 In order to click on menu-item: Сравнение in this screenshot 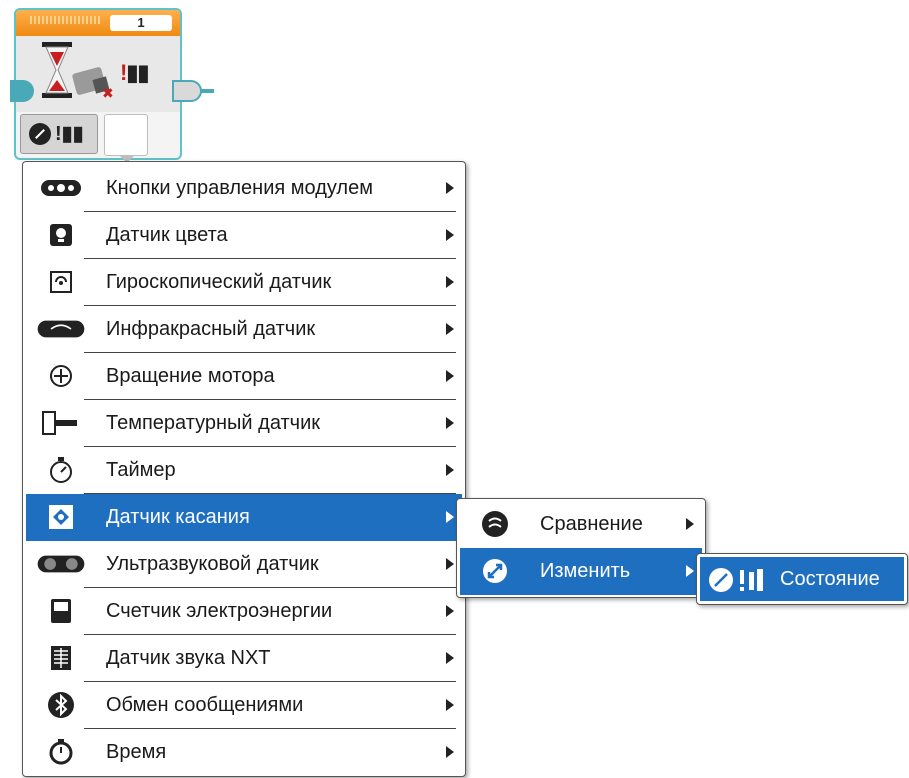, I will do `click(581, 524)`.